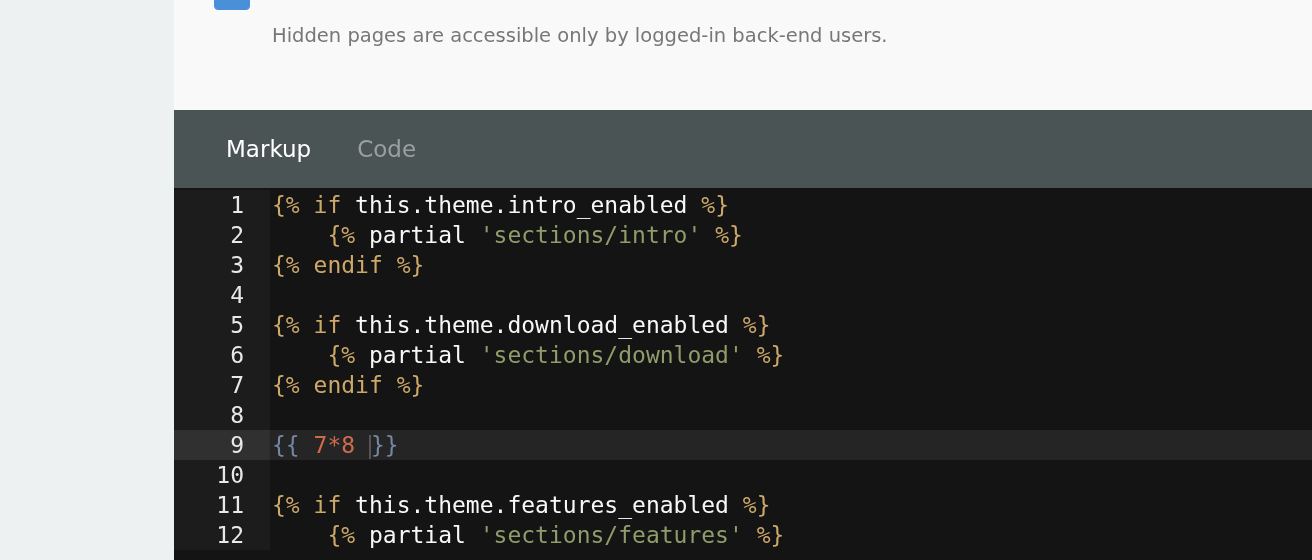 This screenshot has height=560, width=1312. I want to click on line-number: 5, so click(237, 325).